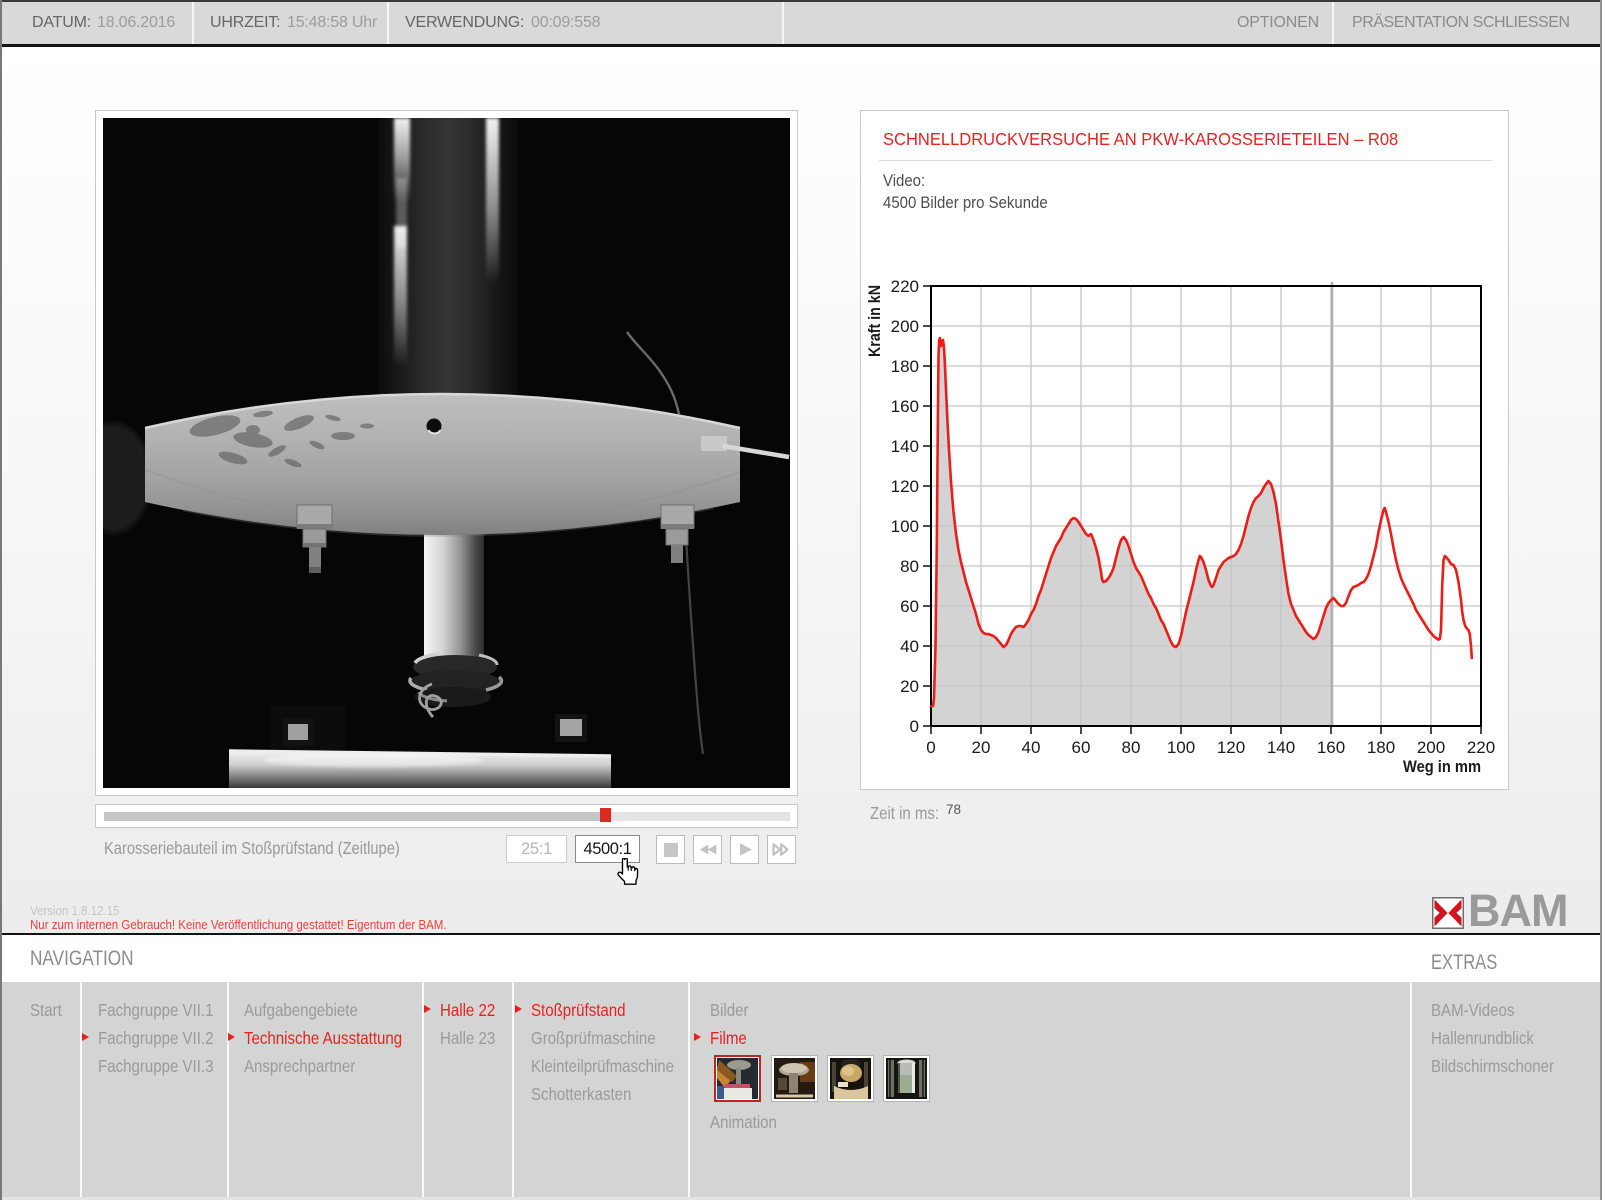  Describe the element at coordinates (1442, 766) in the screenshot. I see `svg-text: Weg in mm` at that location.